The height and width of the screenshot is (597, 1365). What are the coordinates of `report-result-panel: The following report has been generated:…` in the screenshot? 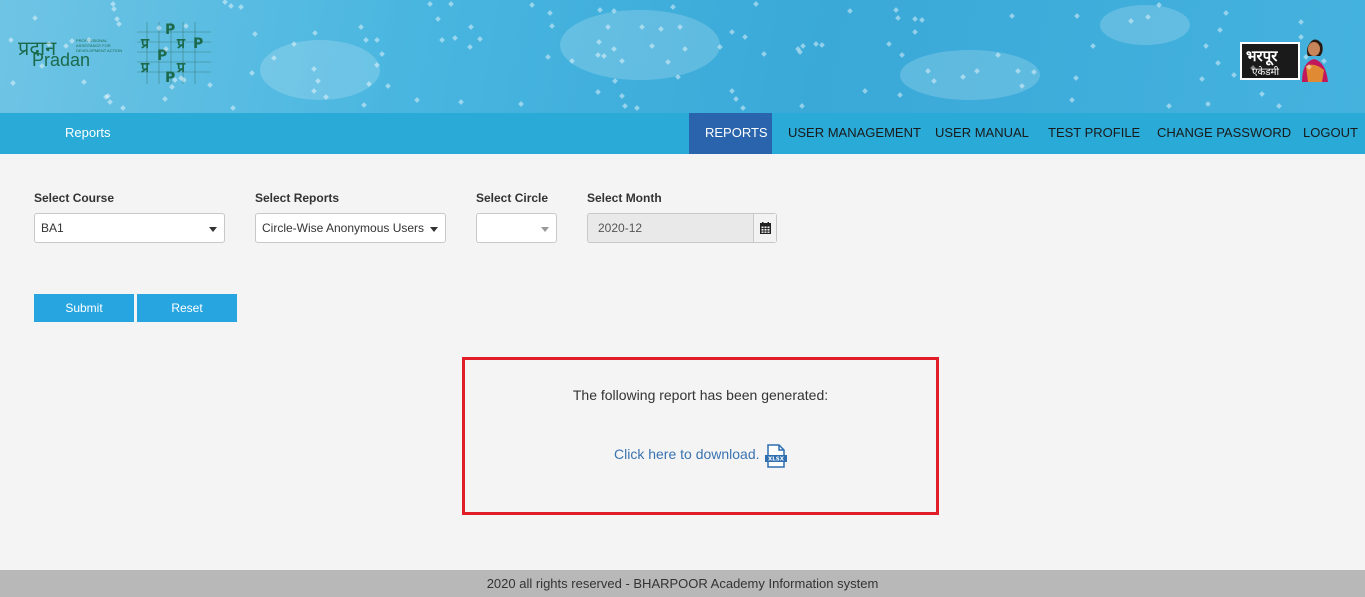 It's located at (700, 436).